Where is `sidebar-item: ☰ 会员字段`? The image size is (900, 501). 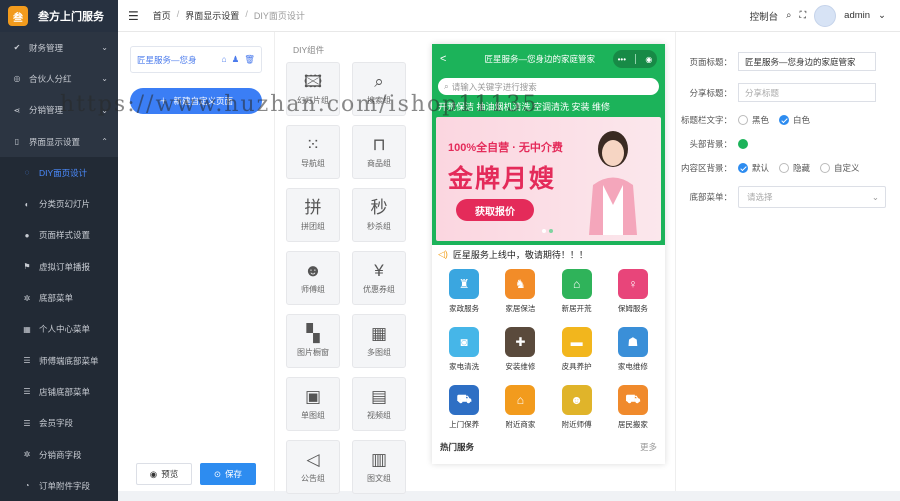 sidebar-item: ☰ 会员字段 is located at coordinates (59, 423).